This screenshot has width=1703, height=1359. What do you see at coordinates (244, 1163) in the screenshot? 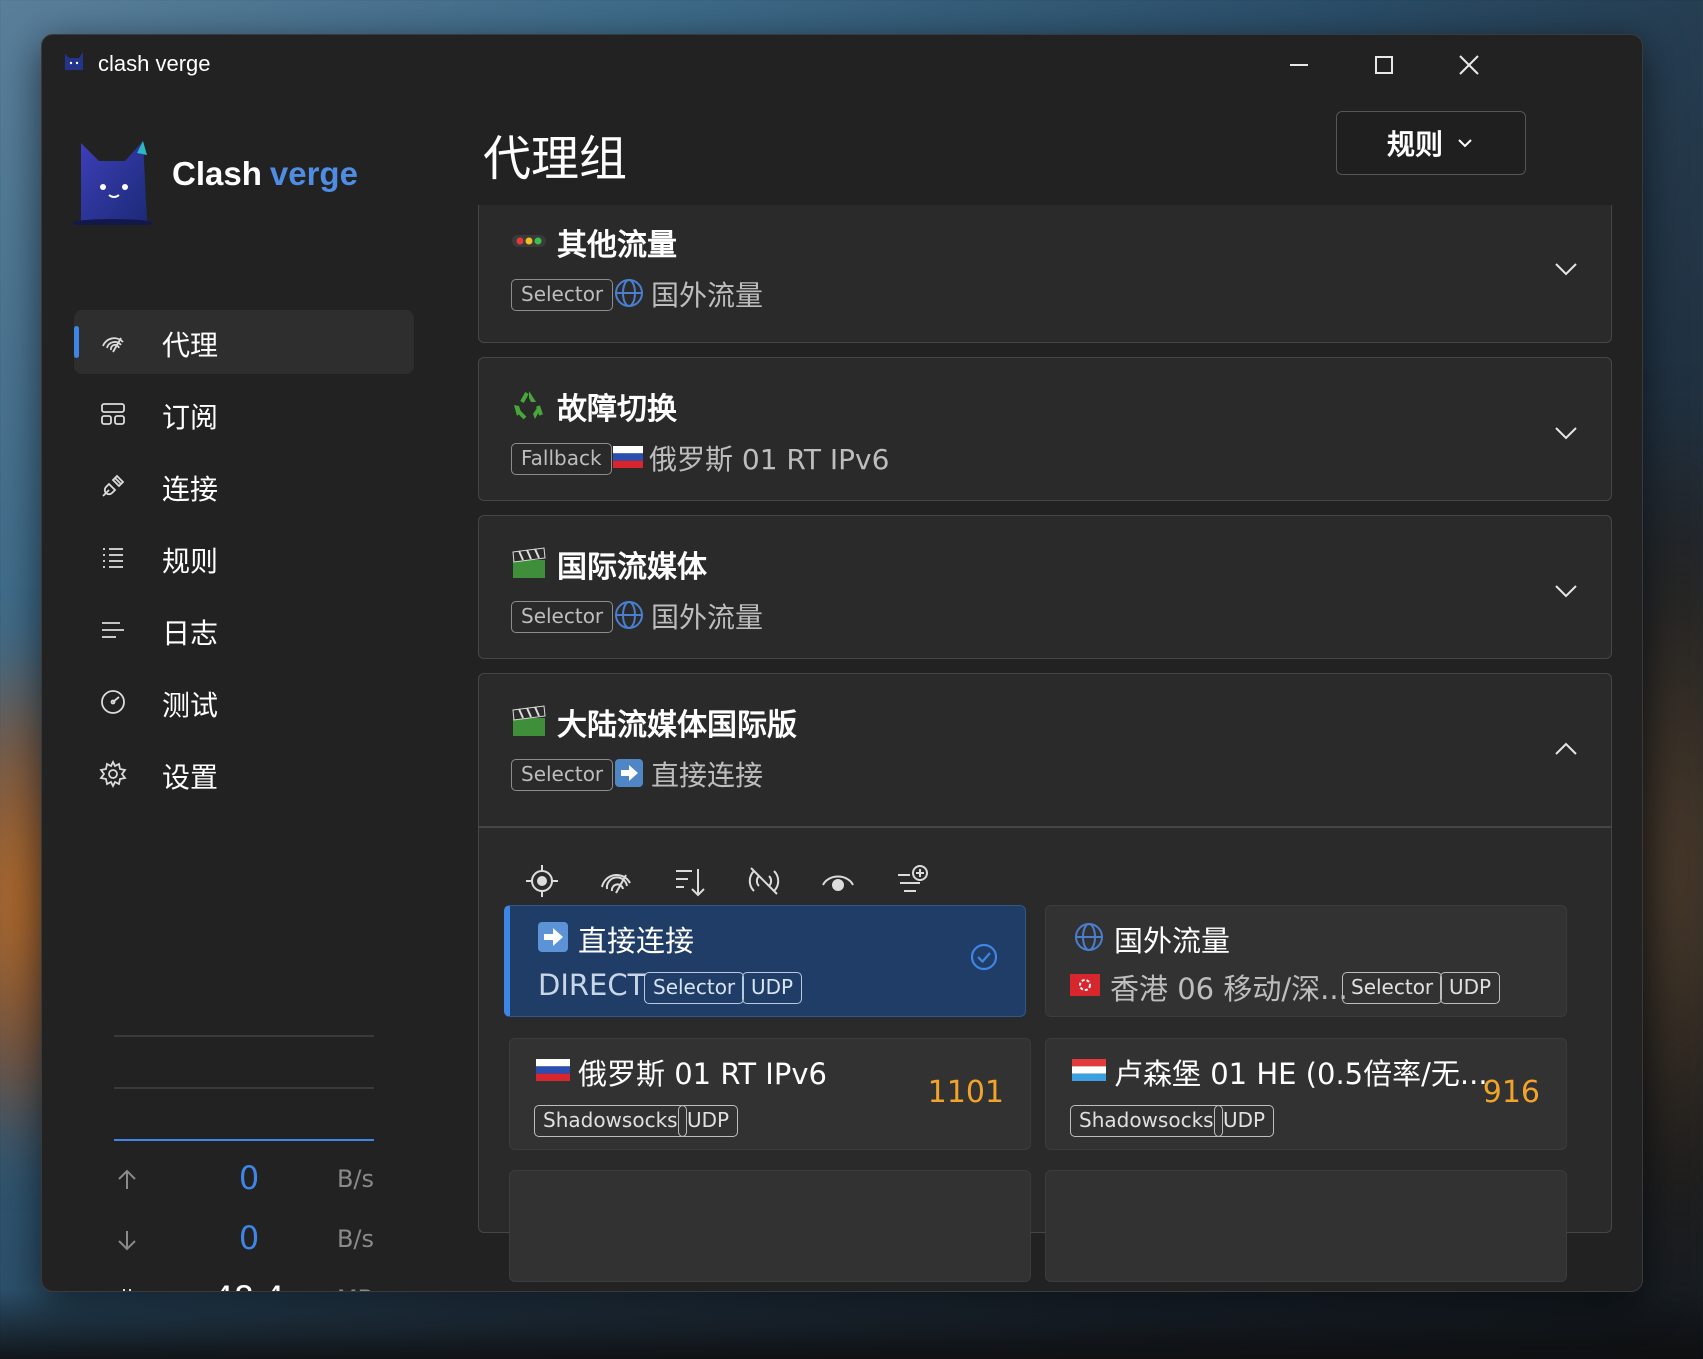
I see `traffic-panel: 0 B/s 0 B/s 48.4 MB` at bounding box center [244, 1163].